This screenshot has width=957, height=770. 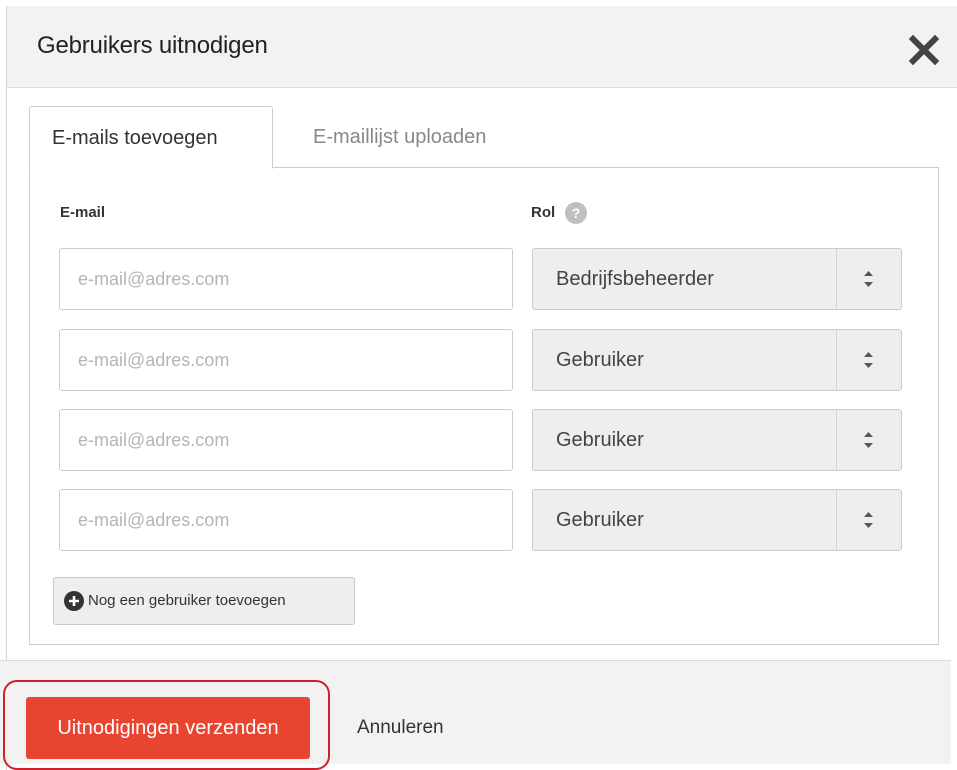 What do you see at coordinates (151, 137) in the screenshot?
I see `tab-add-emails: E-mails toevoegen` at bounding box center [151, 137].